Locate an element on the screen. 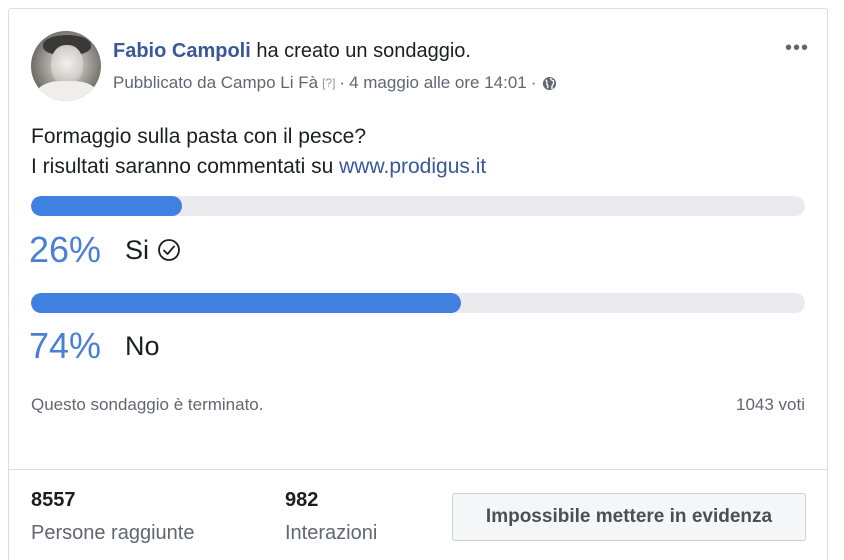 This screenshot has width=844, height=560. poll-votes: 1043 voti is located at coordinates (770, 405).